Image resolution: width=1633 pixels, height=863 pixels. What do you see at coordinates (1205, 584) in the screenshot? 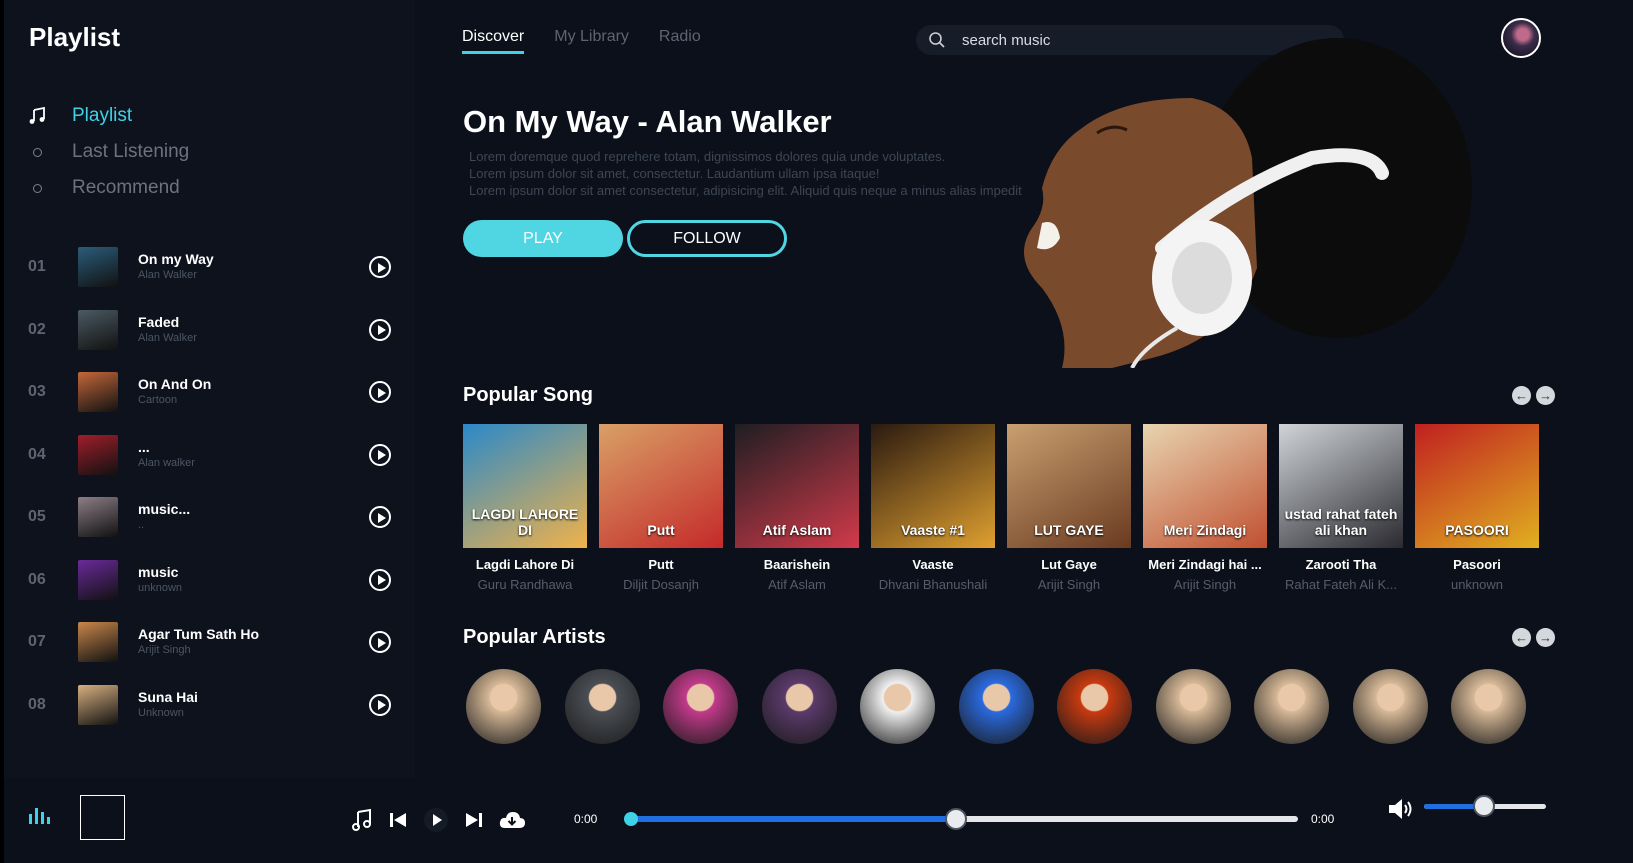
I see `song-artist: Arijit Singh` at bounding box center [1205, 584].